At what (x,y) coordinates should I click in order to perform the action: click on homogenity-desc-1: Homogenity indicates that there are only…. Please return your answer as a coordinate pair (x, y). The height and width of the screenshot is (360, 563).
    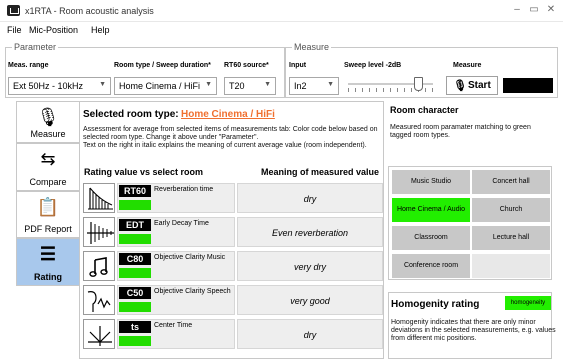
    Looking at the image, I should click on (463, 322).